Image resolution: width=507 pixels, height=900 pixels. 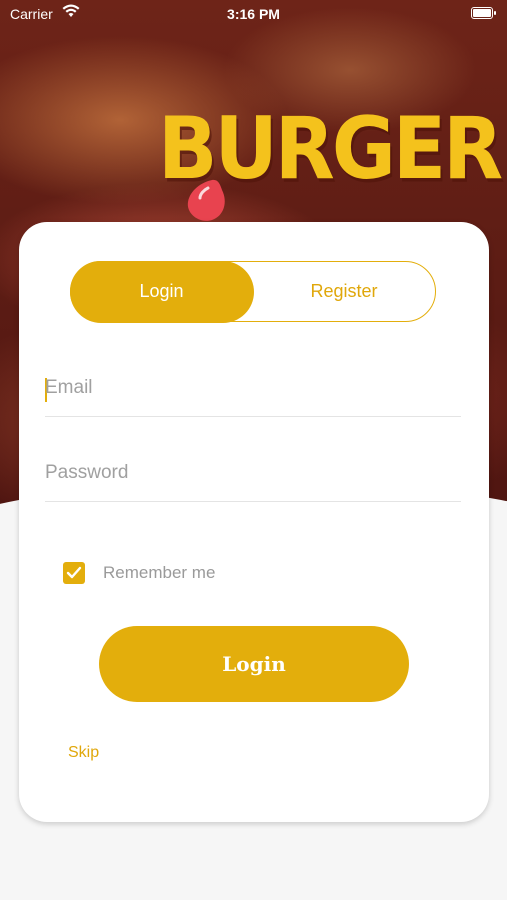 I want to click on tab-login-label: Login, so click(x=161, y=291).